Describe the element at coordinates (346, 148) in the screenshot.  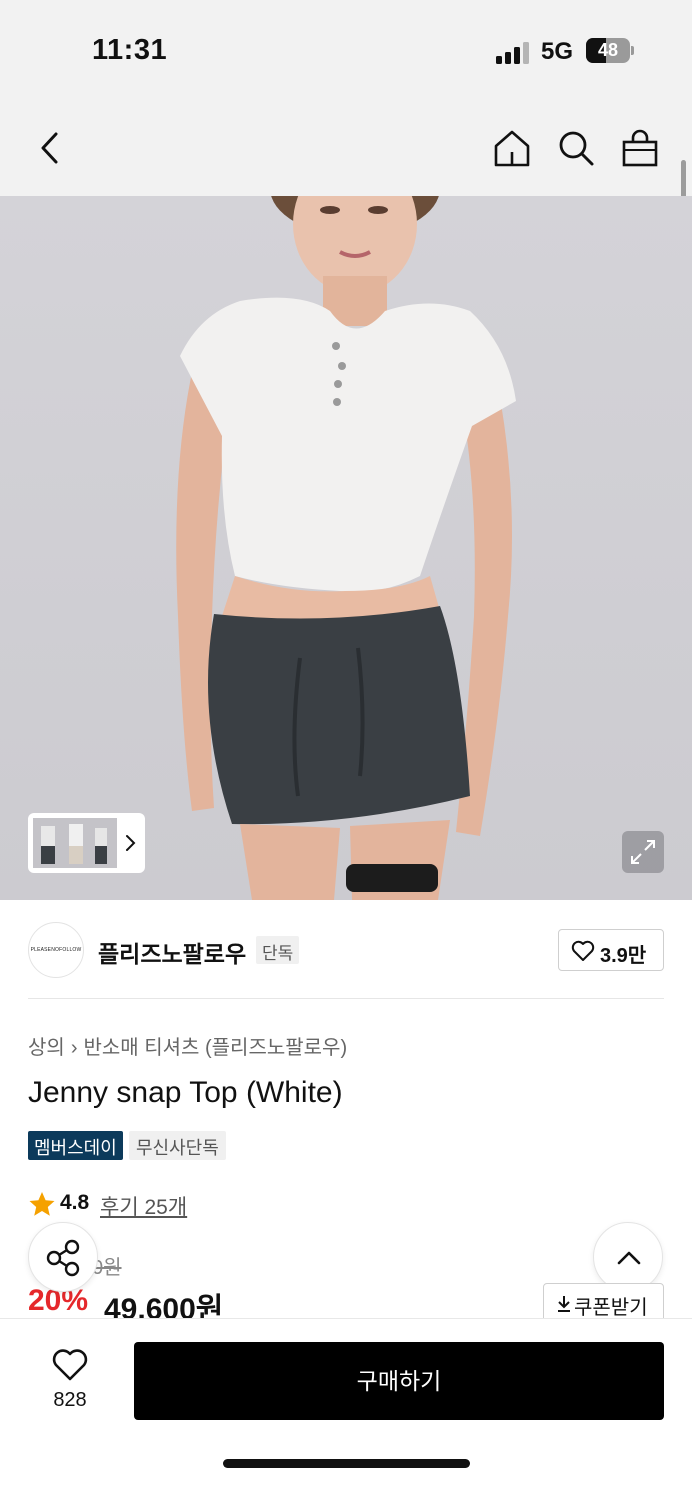
I see `nav-bar` at that location.